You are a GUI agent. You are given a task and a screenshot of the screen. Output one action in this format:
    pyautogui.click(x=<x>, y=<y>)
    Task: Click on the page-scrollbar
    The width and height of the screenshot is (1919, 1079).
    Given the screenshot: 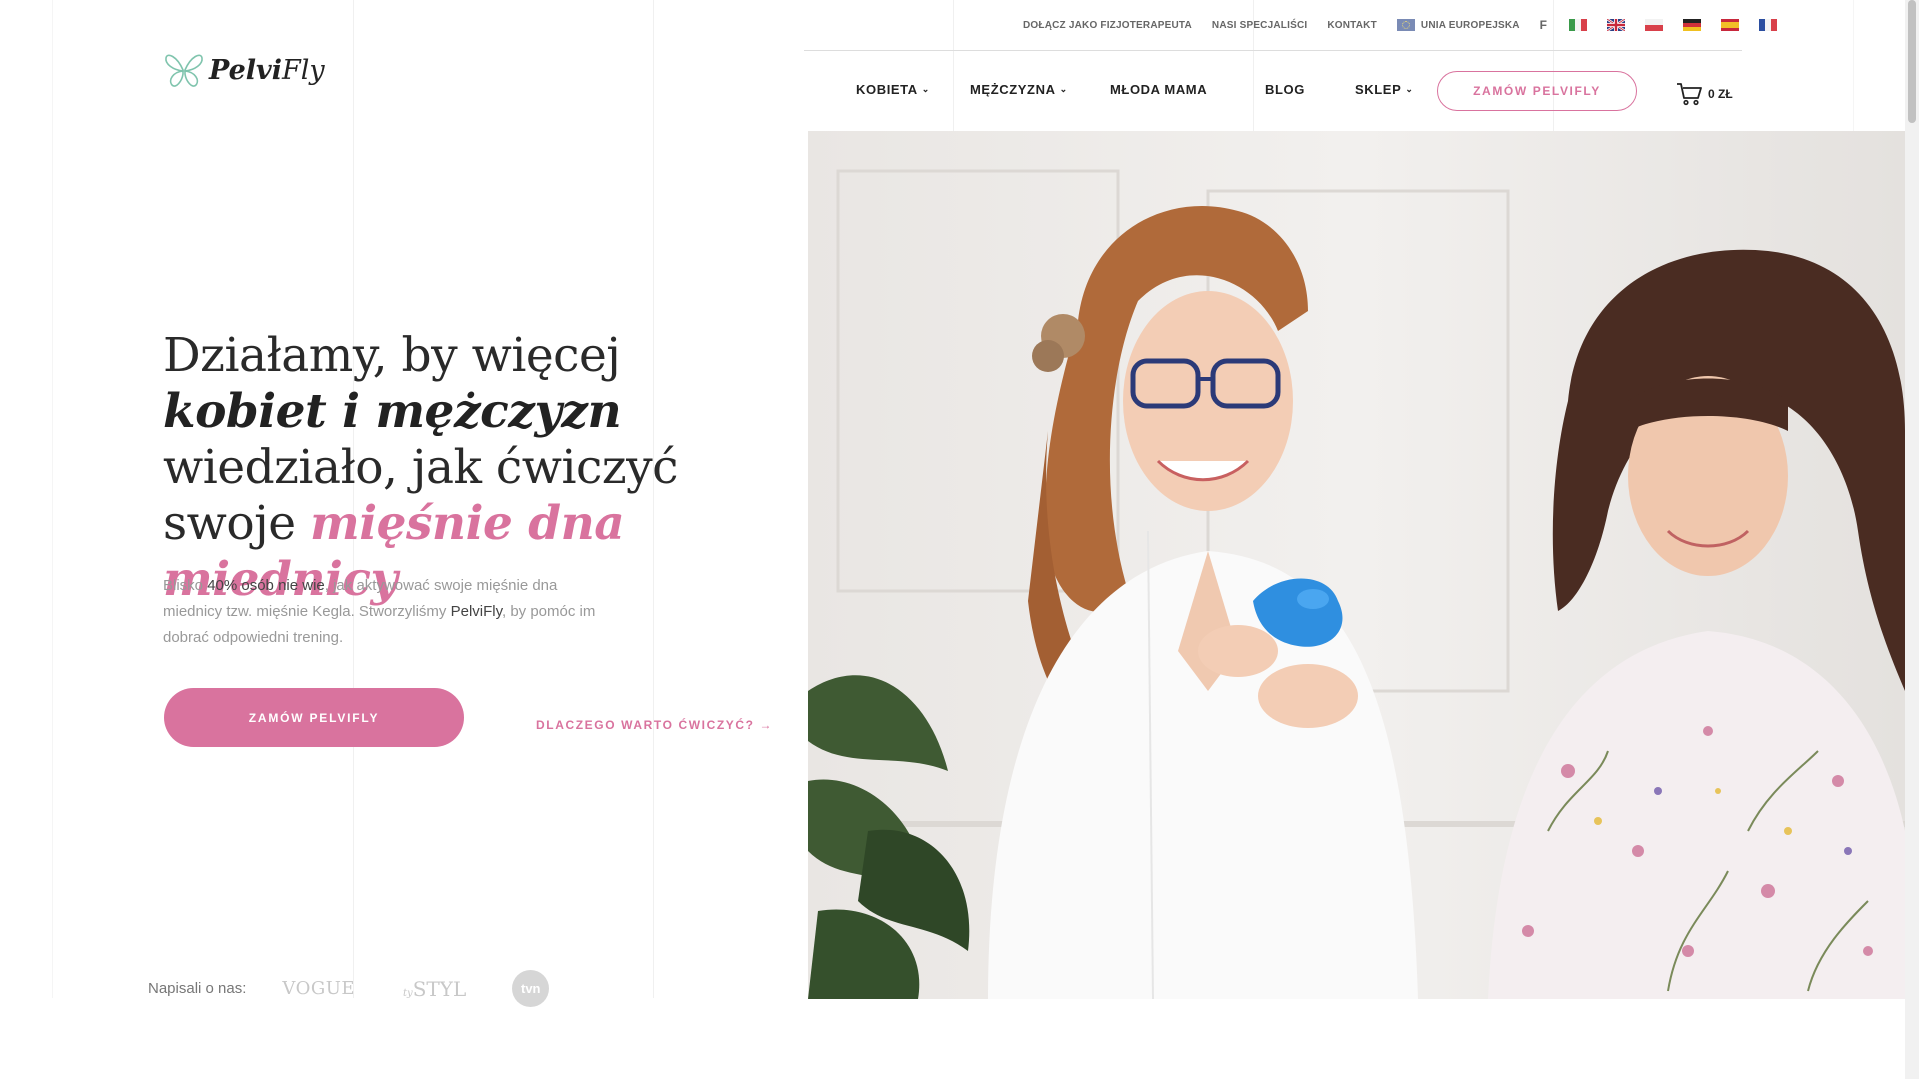 What is the action you would take?
    pyautogui.click(x=1912, y=539)
    